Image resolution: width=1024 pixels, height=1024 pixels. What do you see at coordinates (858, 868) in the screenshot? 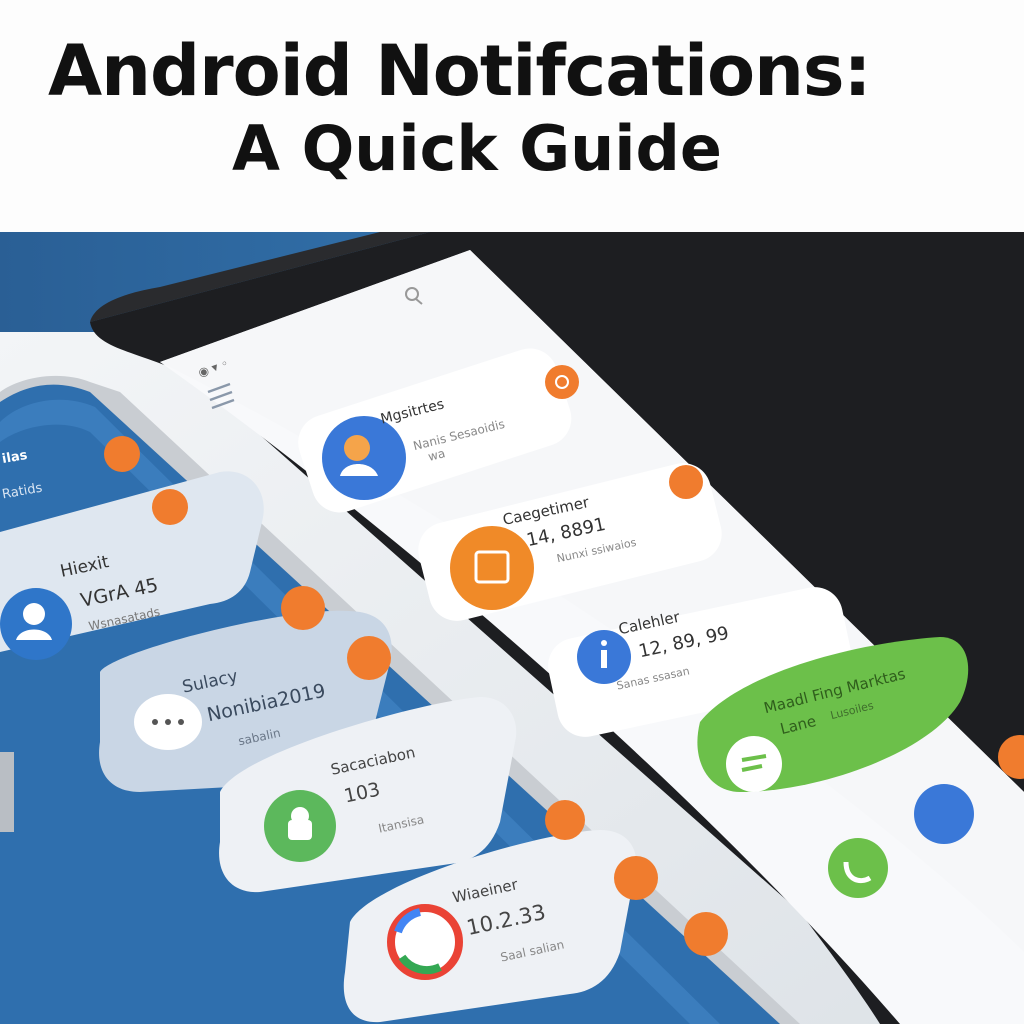
I see `back-phone-icon` at bounding box center [858, 868].